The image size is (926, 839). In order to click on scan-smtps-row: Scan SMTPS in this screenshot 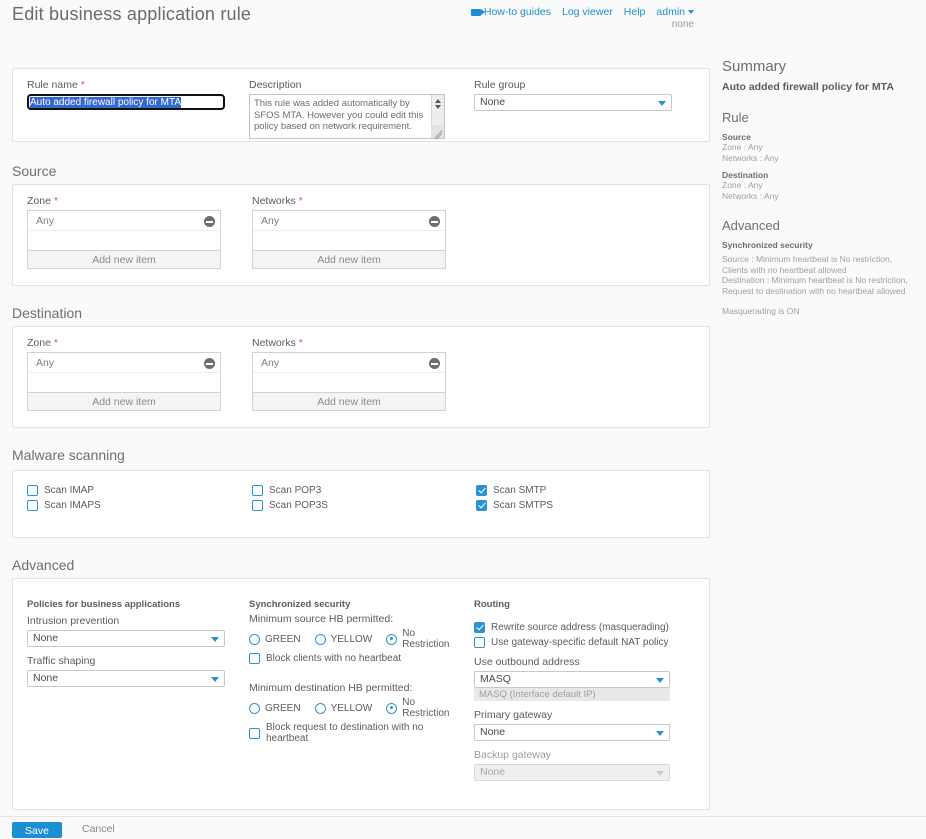, I will do `click(514, 505)`.